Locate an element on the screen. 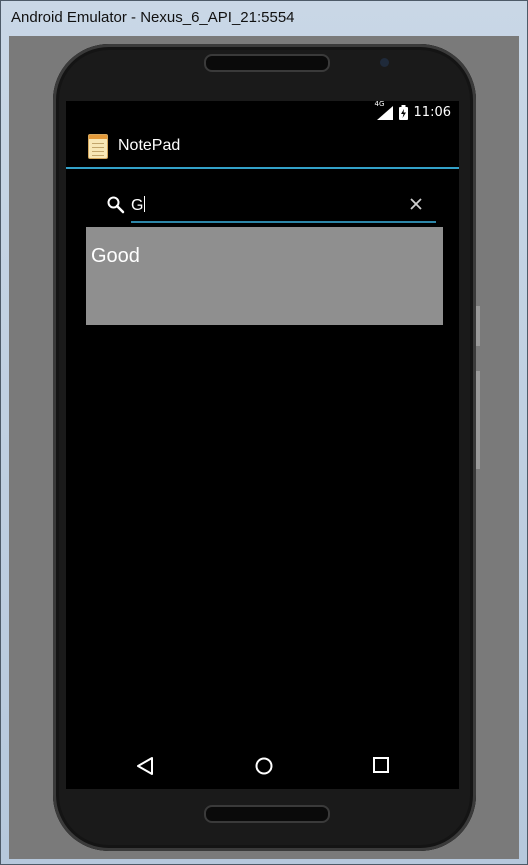  home-icon is located at coordinates (264, 768).